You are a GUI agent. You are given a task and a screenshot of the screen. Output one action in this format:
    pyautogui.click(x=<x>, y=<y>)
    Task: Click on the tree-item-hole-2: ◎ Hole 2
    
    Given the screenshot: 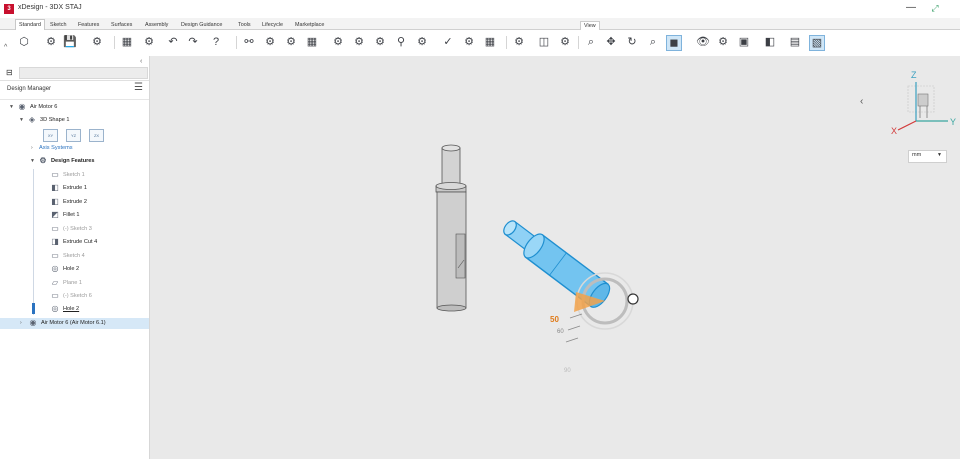 What is the action you would take?
    pyautogui.click(x=65, y=269)
    